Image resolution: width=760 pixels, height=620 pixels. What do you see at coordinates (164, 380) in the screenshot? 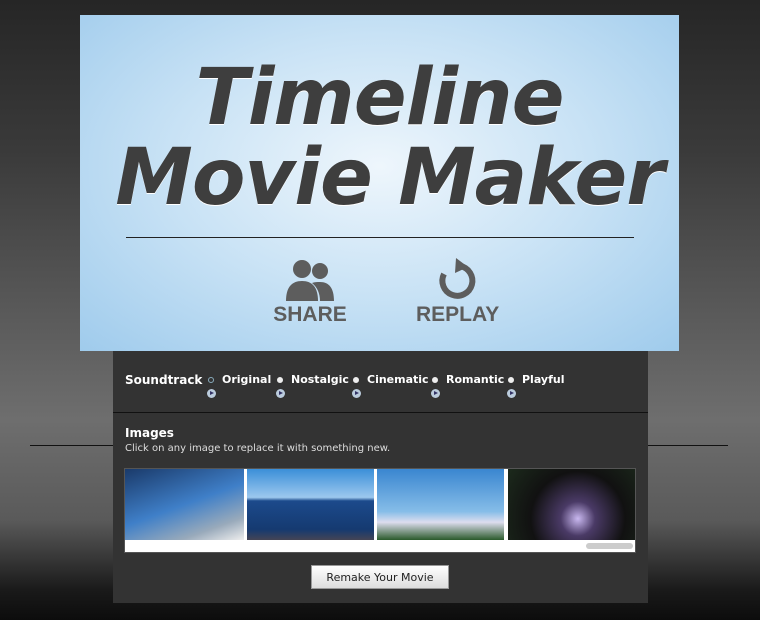
I see `soundtrack-label: Soundtrack` at bounding box center [164, 380].